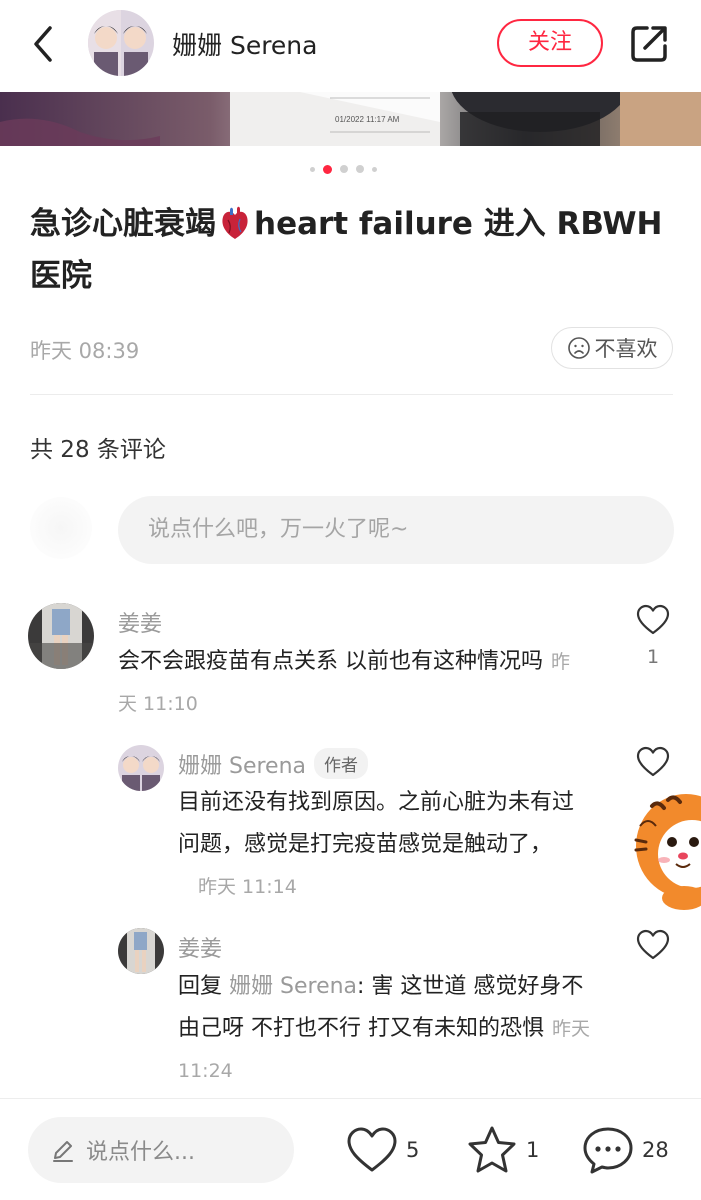  I want to click on post-title-part1: 急诊心脏衰竭, so click(123, 224).